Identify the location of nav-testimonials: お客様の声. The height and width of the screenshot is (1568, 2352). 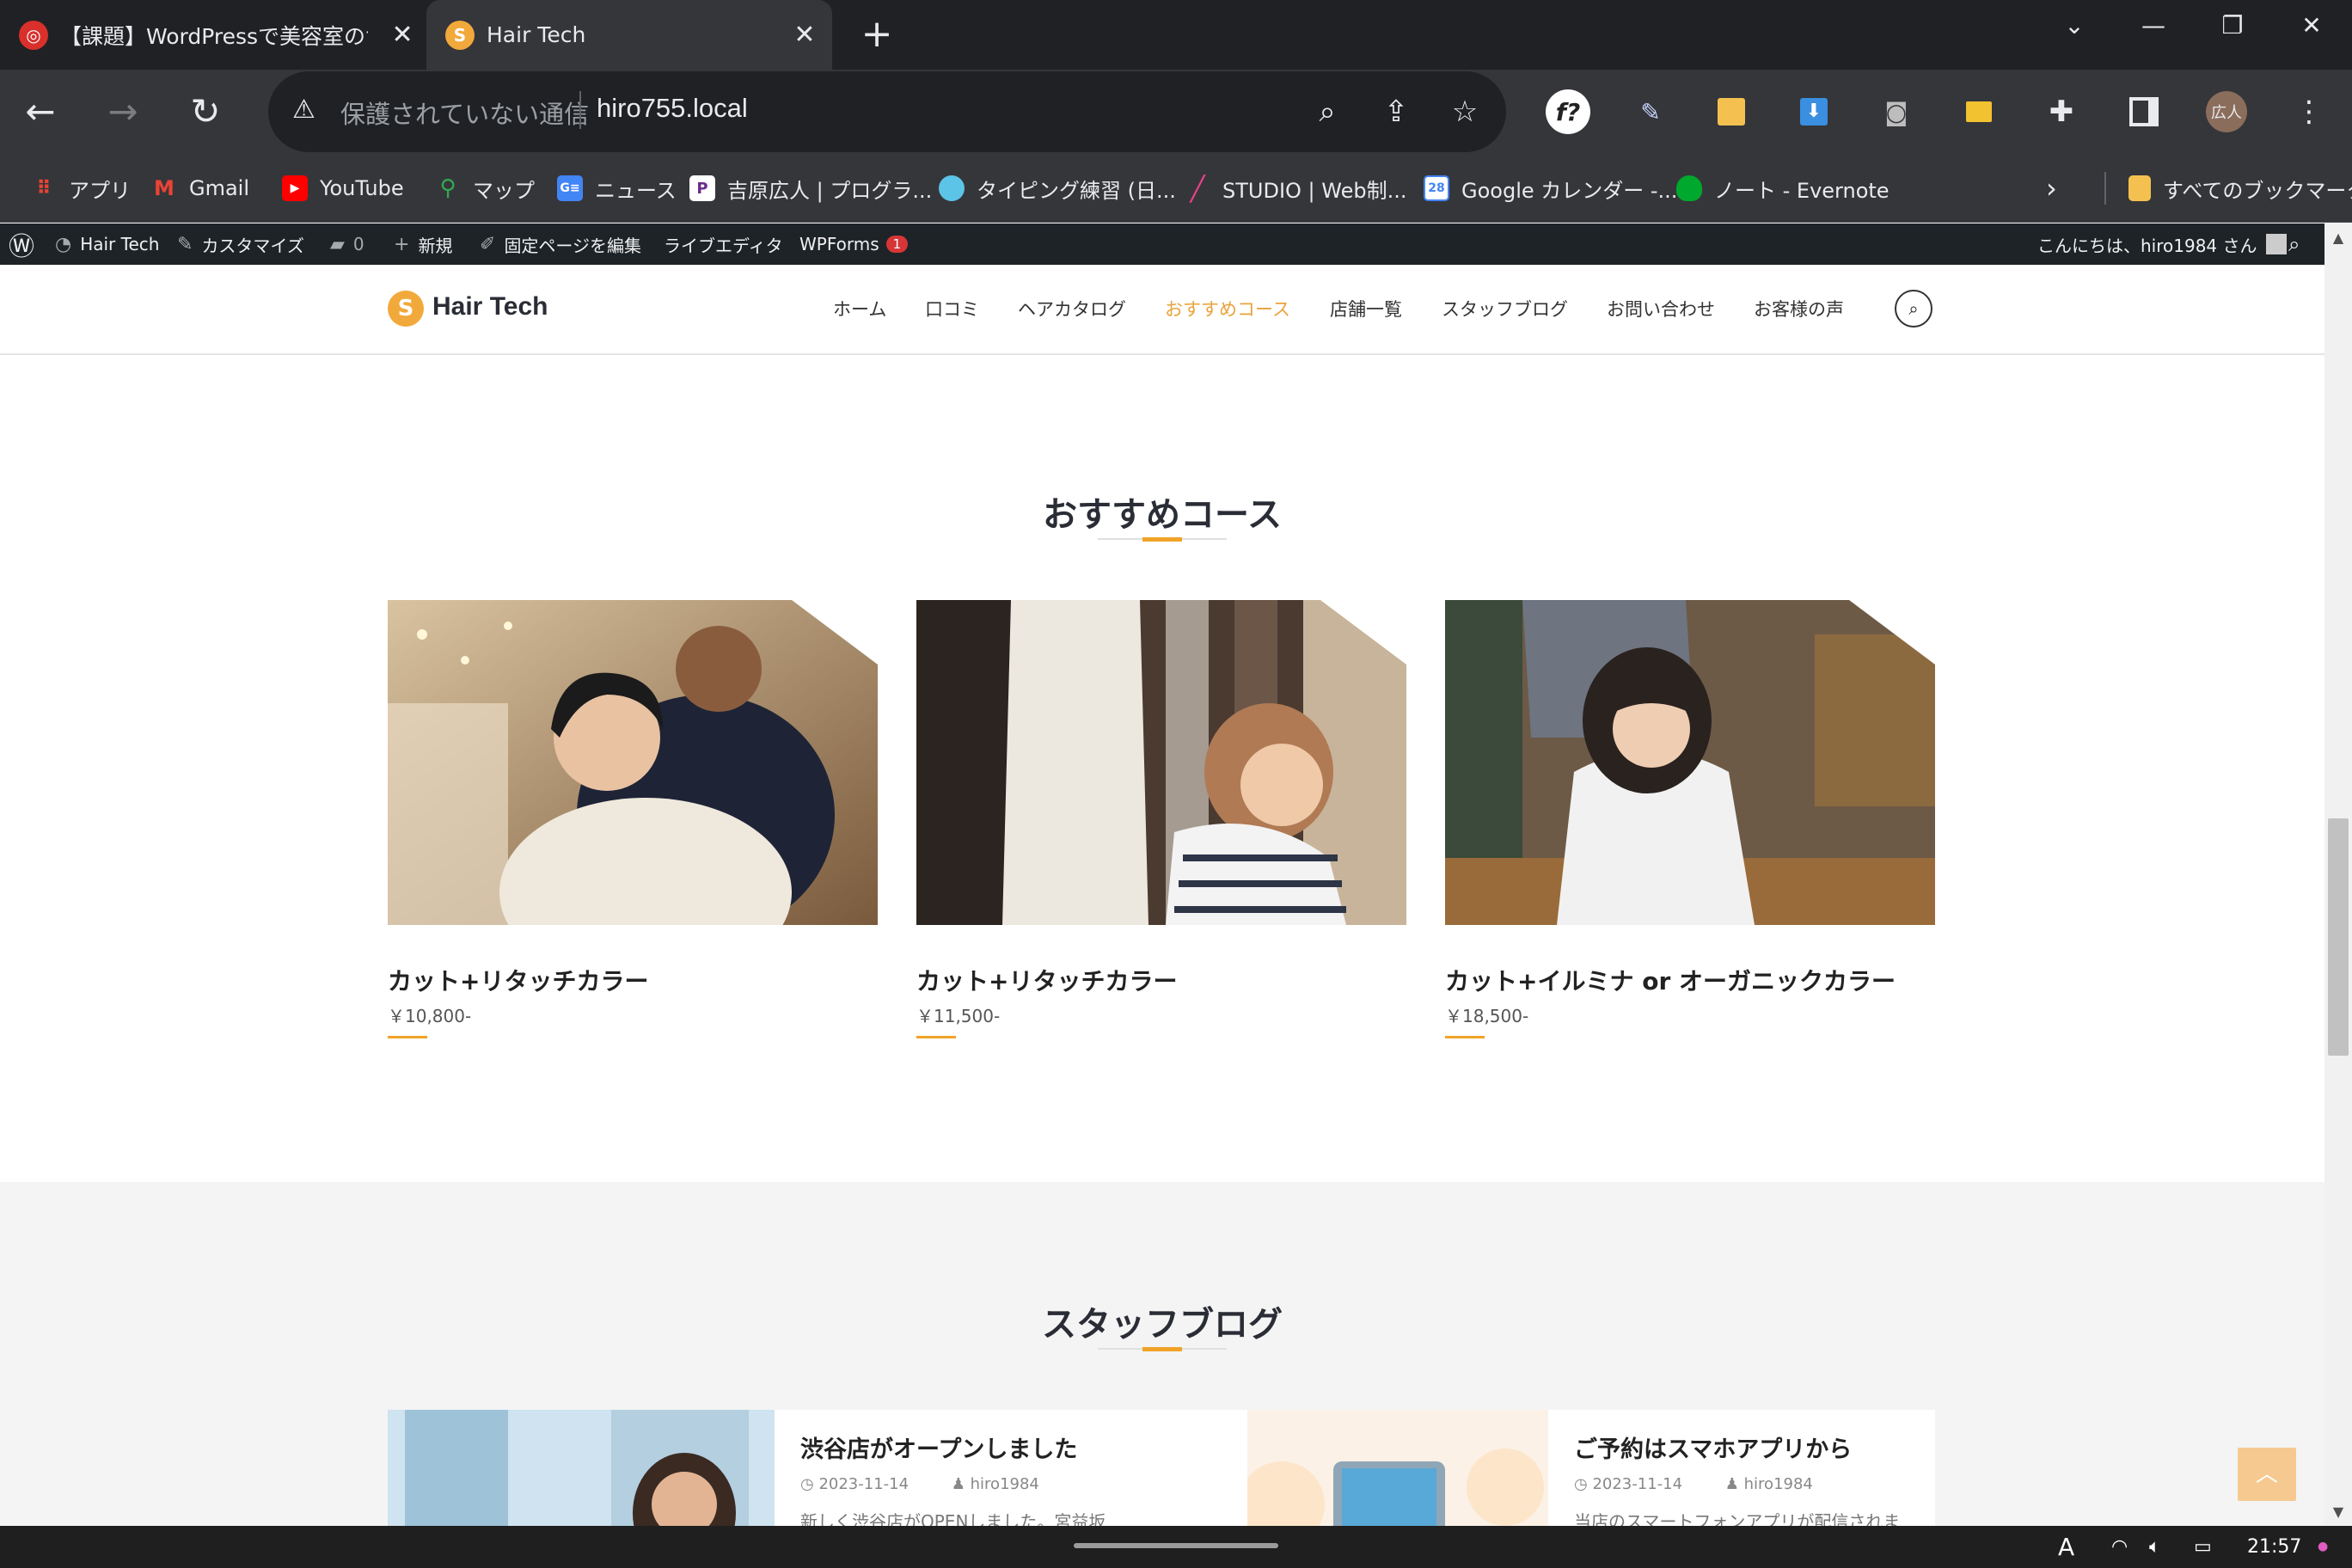
(1799, 309).